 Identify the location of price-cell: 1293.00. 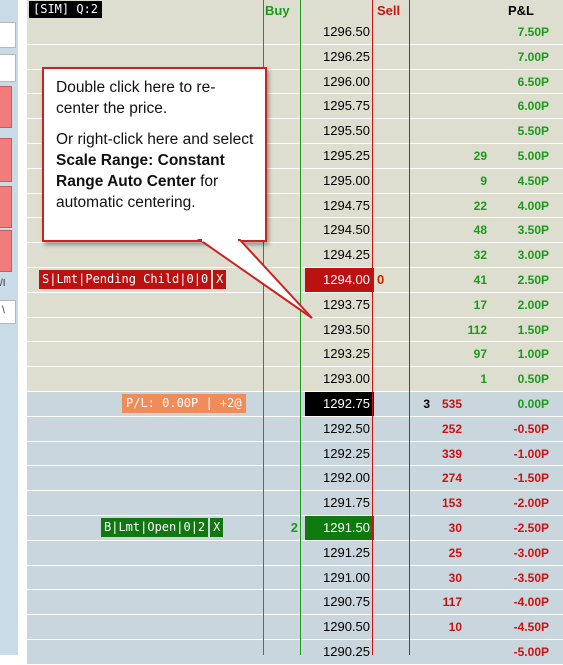
(339, 379).